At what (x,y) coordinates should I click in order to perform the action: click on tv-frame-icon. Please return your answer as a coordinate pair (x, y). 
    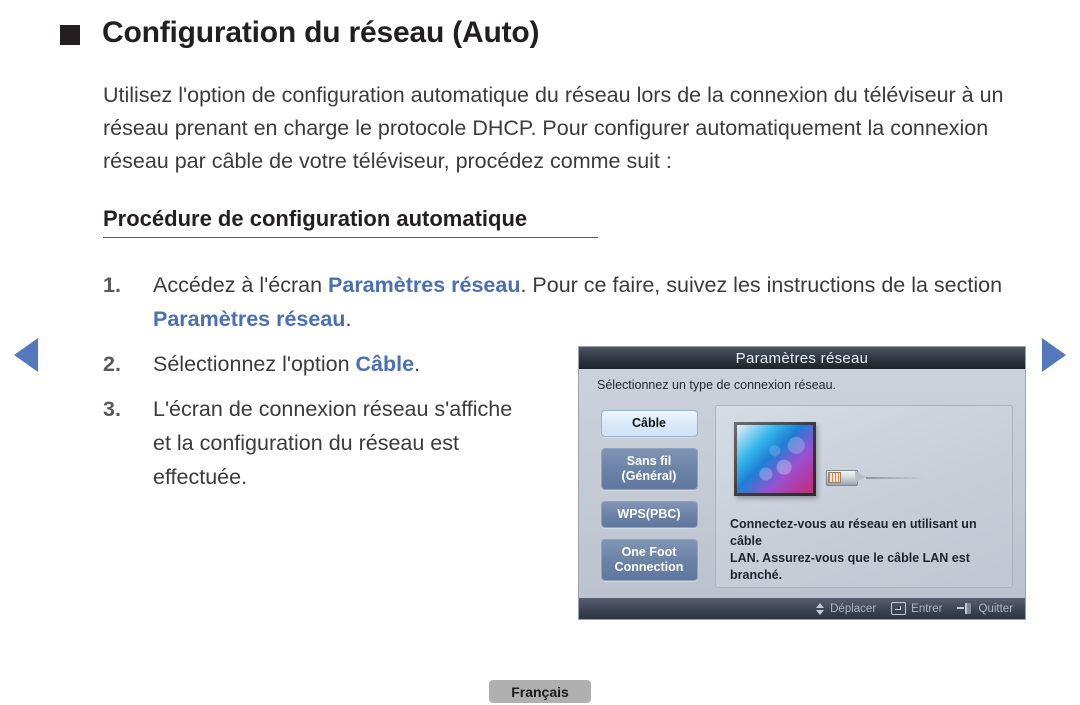
    Looking at the image, I should click on (775, 459).